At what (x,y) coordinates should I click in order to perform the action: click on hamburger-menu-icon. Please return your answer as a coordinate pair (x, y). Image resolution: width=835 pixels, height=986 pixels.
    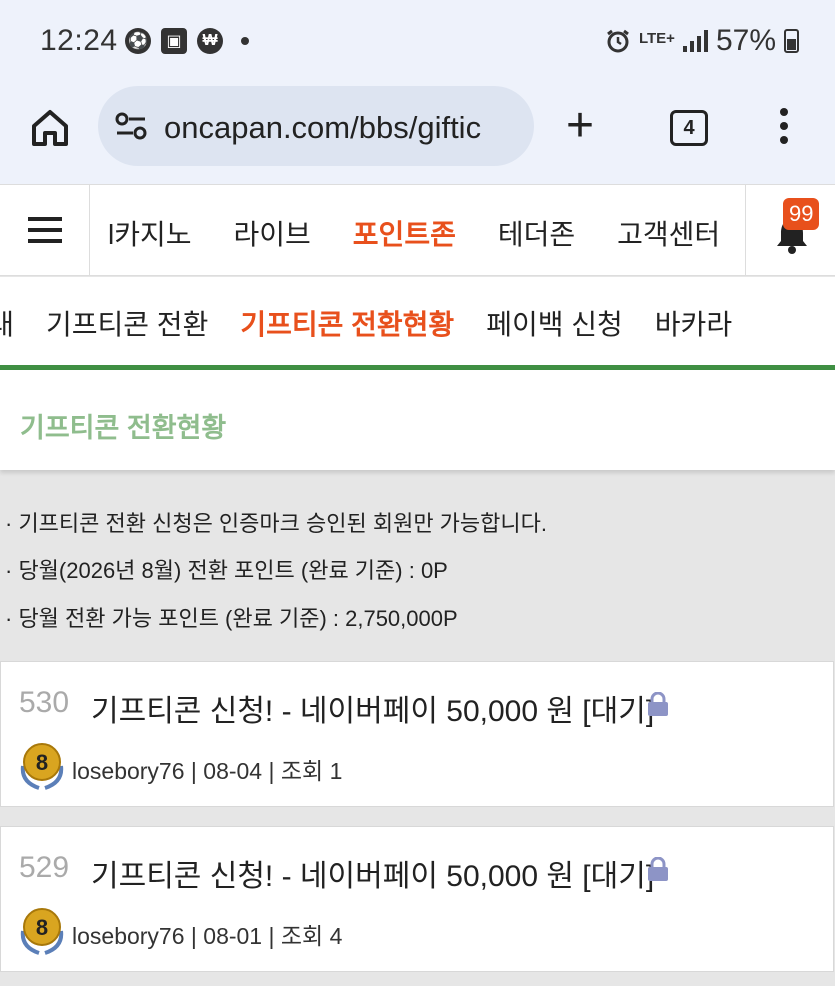
    Looking at the image, I should click on (45, 230).